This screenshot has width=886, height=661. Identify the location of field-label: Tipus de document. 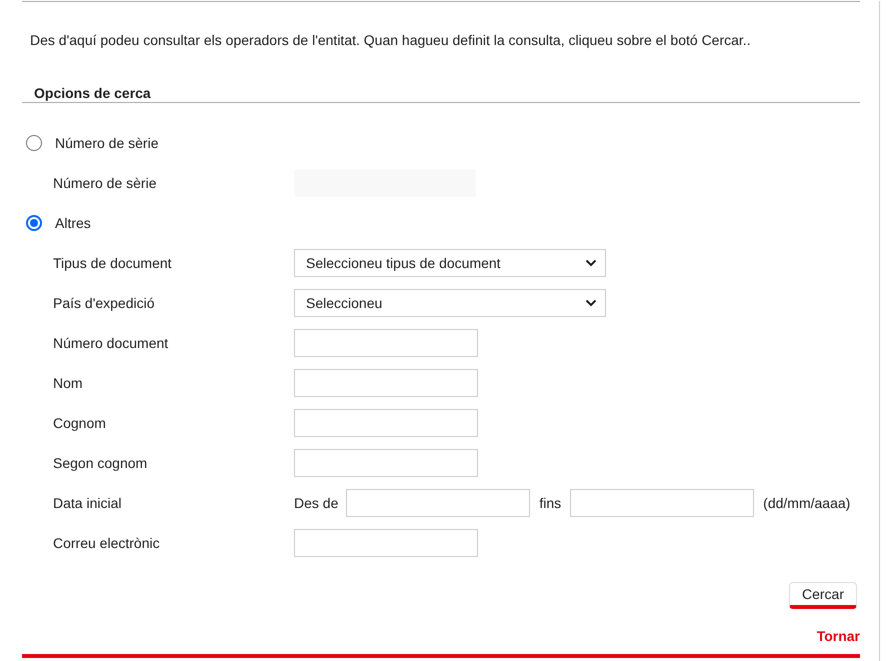
(112, 263).